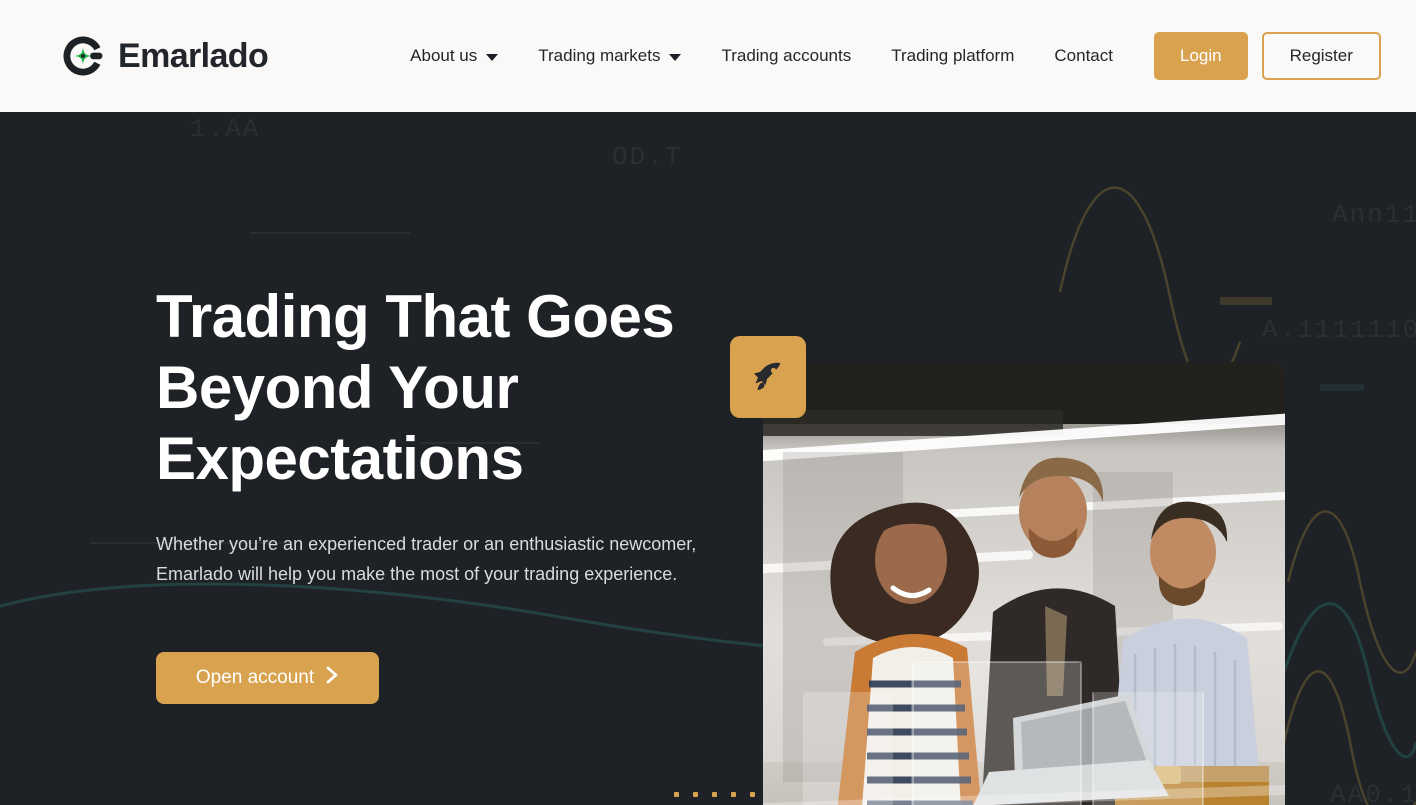 The width and height of the screenshot is (1416, 805). I want to click on nav-item-trading-markets: Trading markets, so click(609, 56).